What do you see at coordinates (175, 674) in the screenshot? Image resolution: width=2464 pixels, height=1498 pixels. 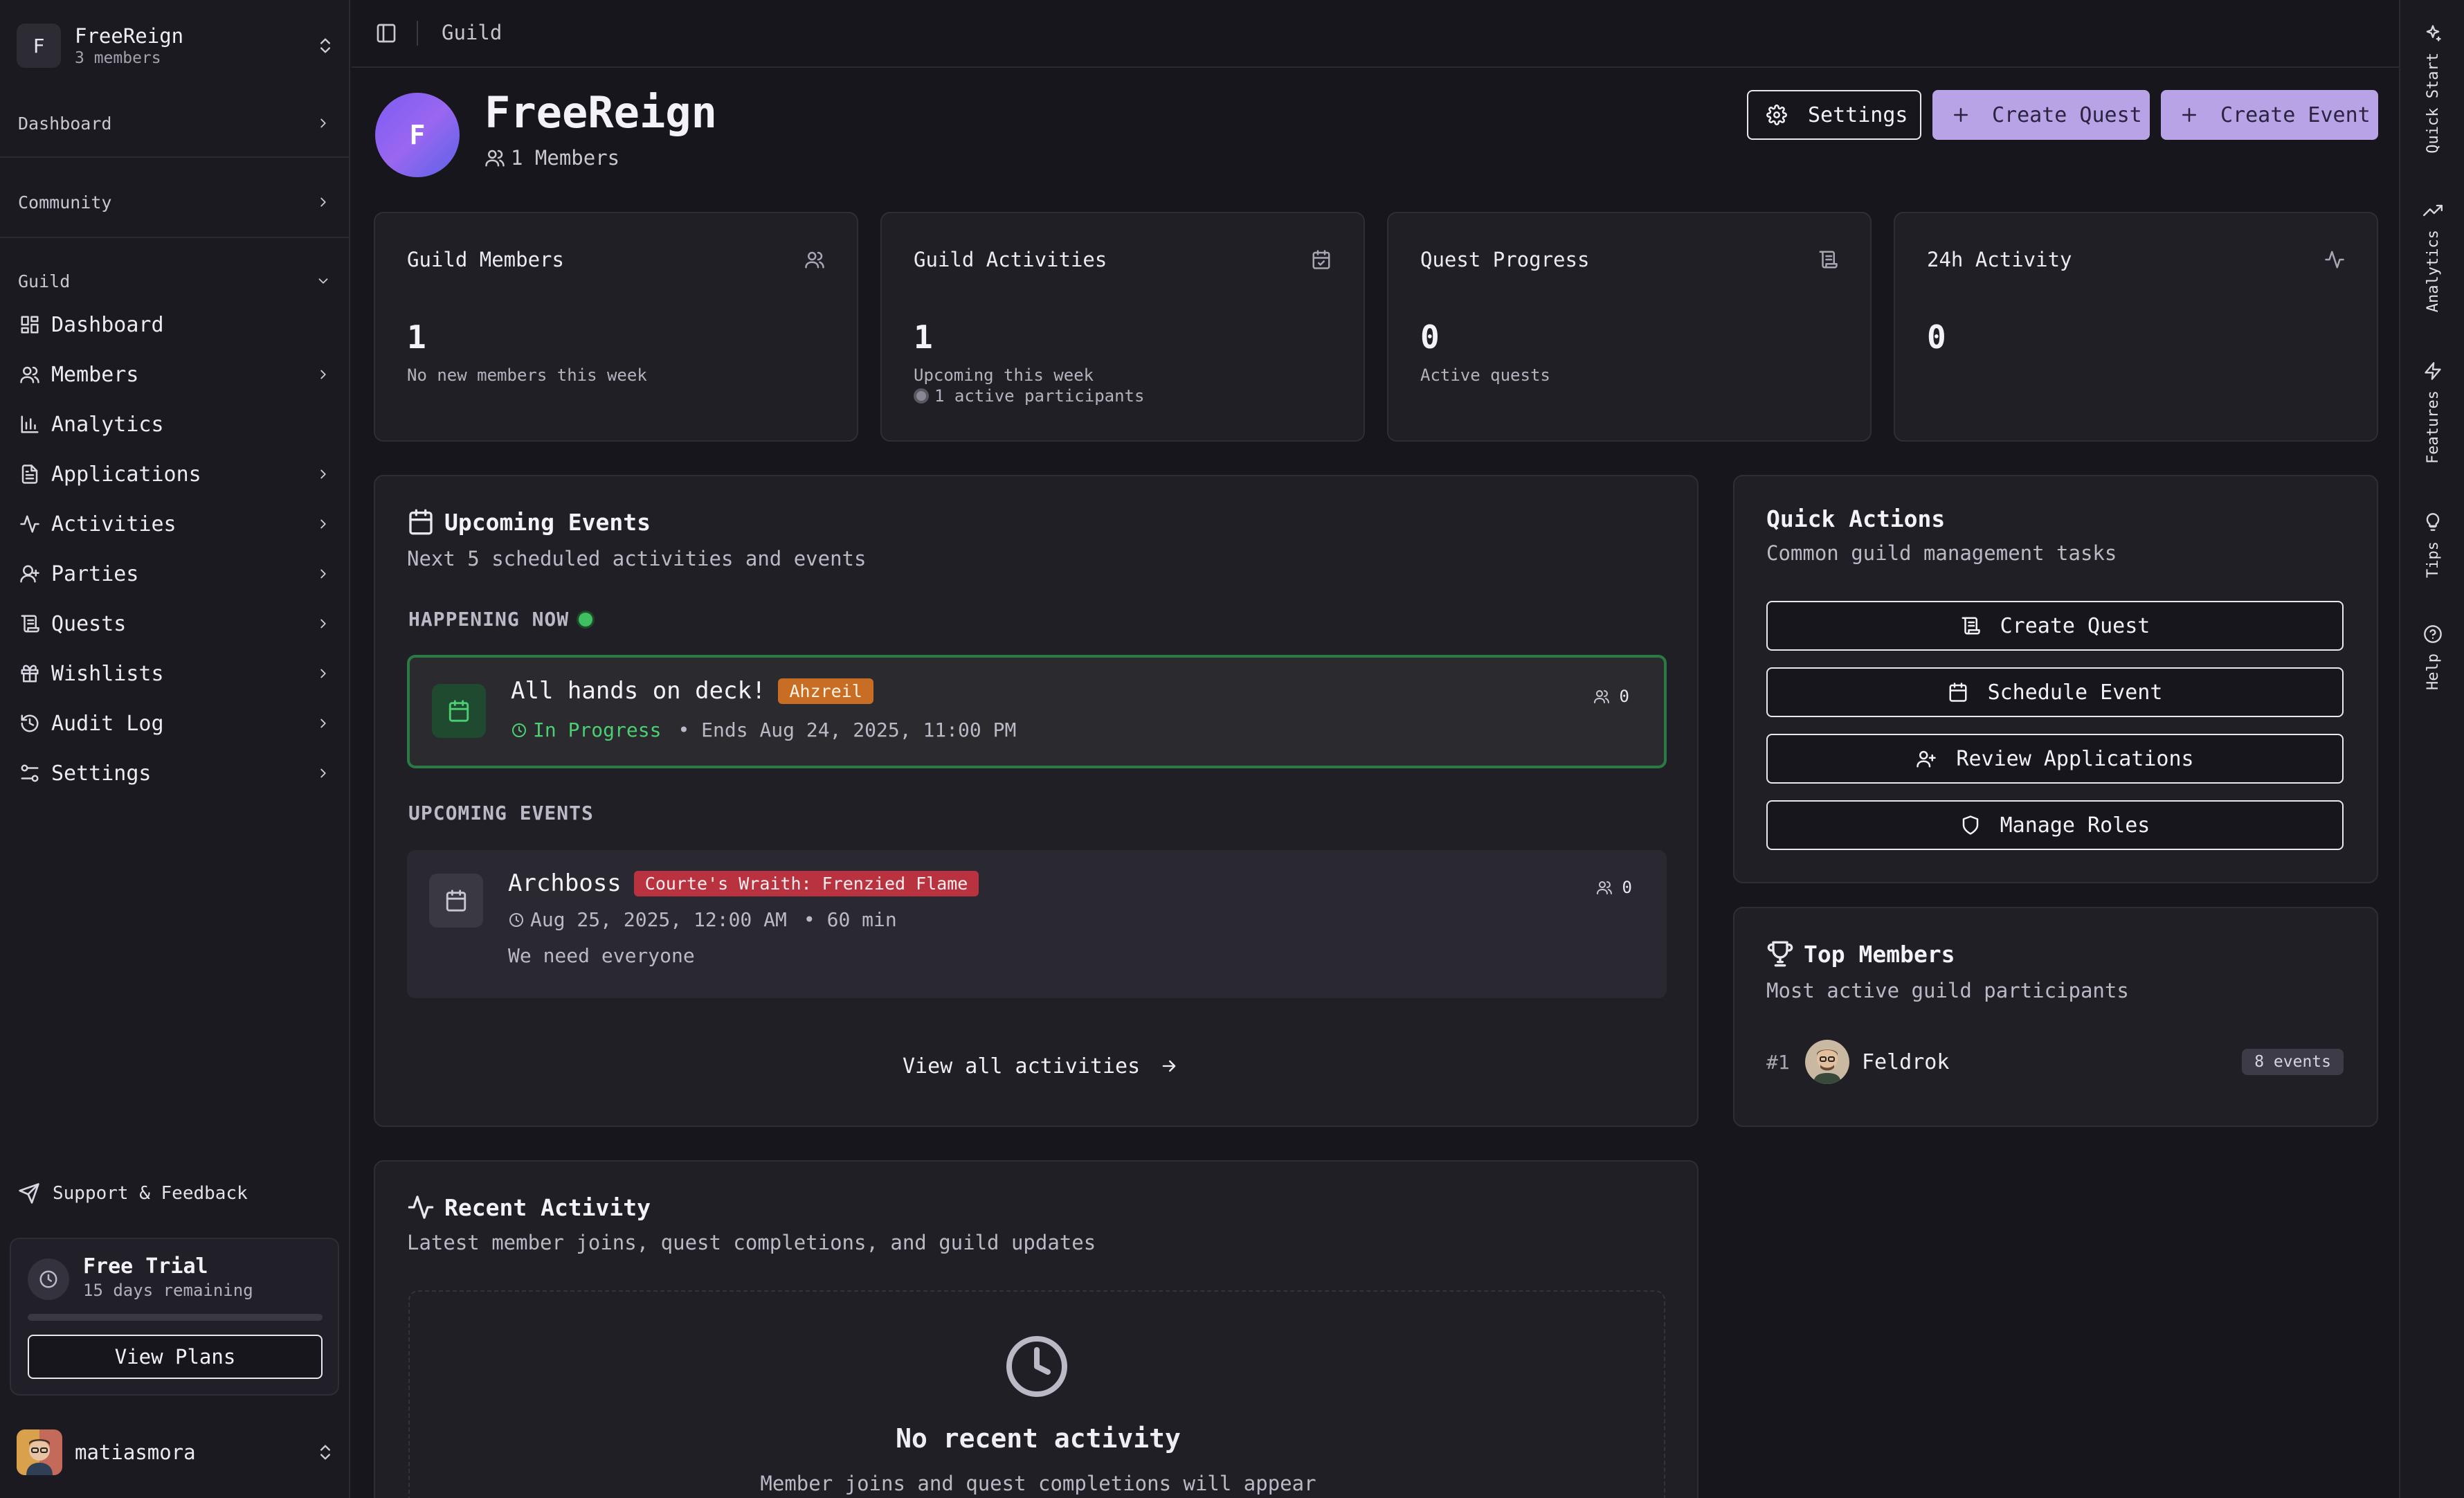 I see `sidebar-item-wishlists: Wishlists` at bounding box center [175, 674].